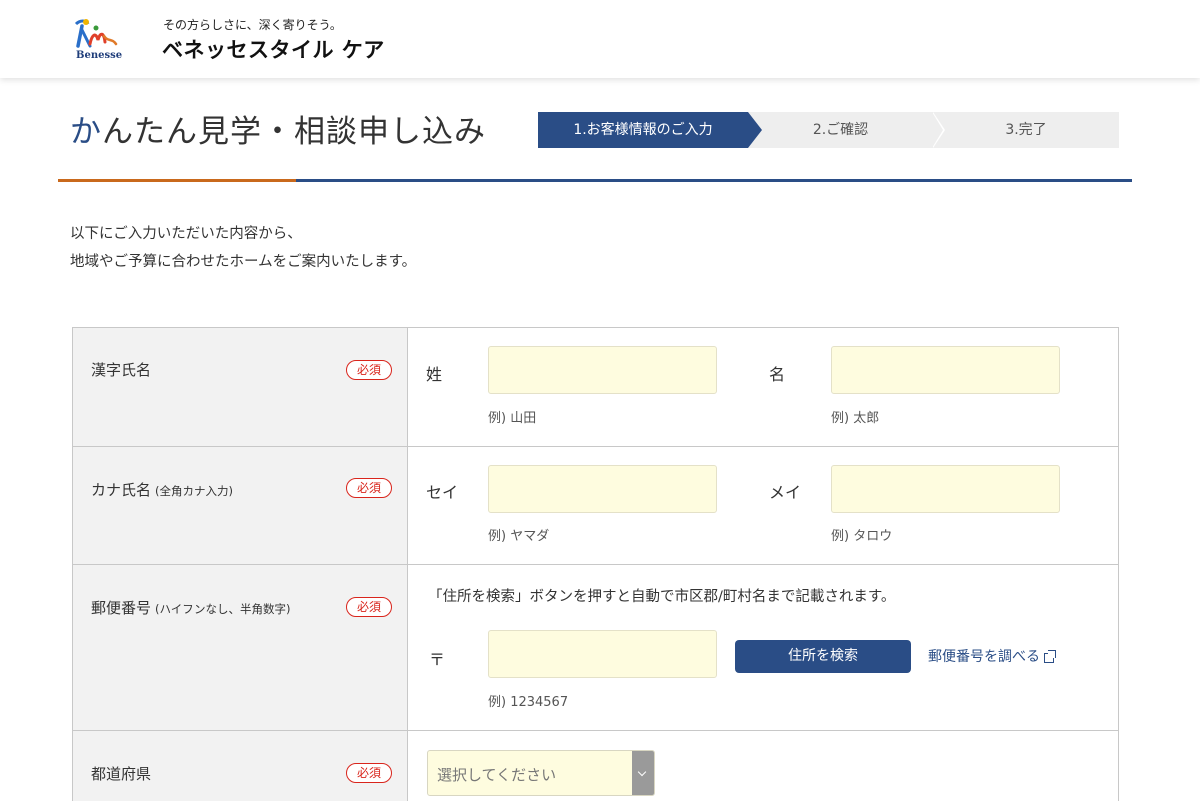 Image resolution: width=1200 pixels, height=801 pixels. Describe the element at coordinates (512, 418) in the screenshot. I see `last-name-example: 例) 山田` at that location.